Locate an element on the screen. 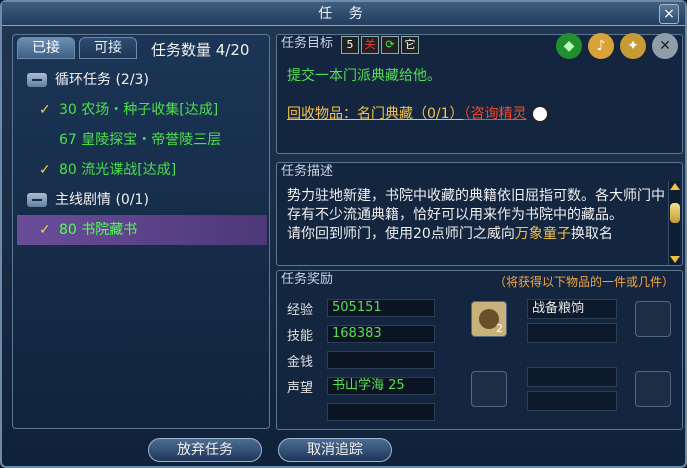 This screenshot has width=687, height=468. task-item: ✓ 80 流光谍战[达成] is located at coordinates (142, 170).